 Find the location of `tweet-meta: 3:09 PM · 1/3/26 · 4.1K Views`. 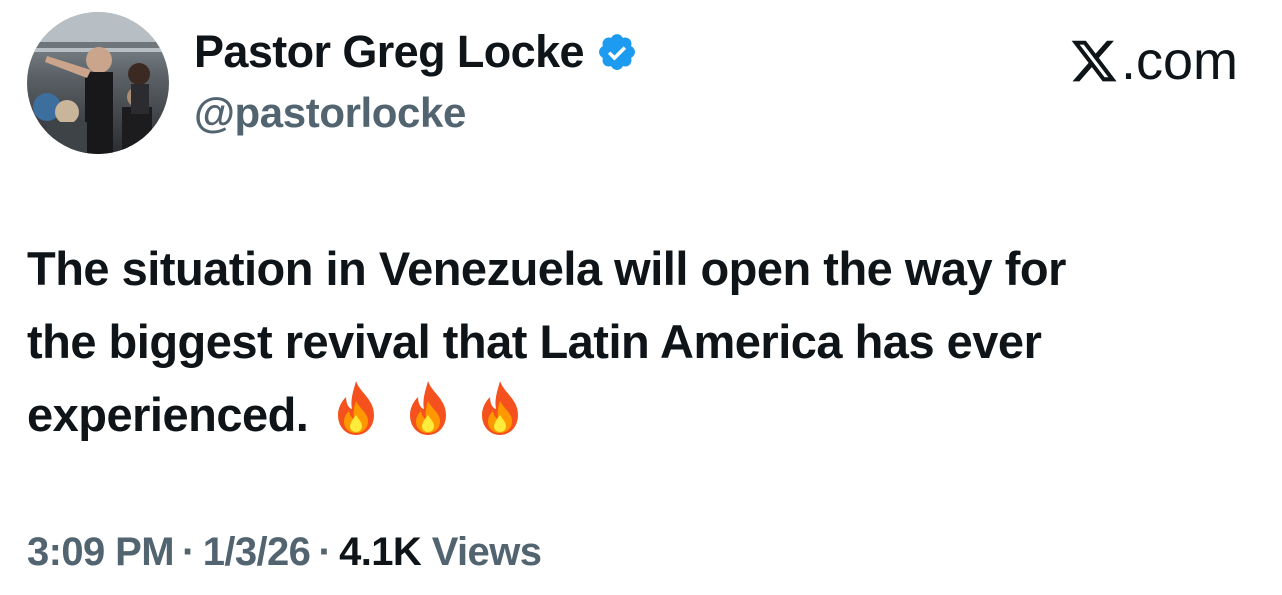

tweet-meta: 3:09 PM · 1/3/26 · 4.1K Views is located at coordinates (284, 552).